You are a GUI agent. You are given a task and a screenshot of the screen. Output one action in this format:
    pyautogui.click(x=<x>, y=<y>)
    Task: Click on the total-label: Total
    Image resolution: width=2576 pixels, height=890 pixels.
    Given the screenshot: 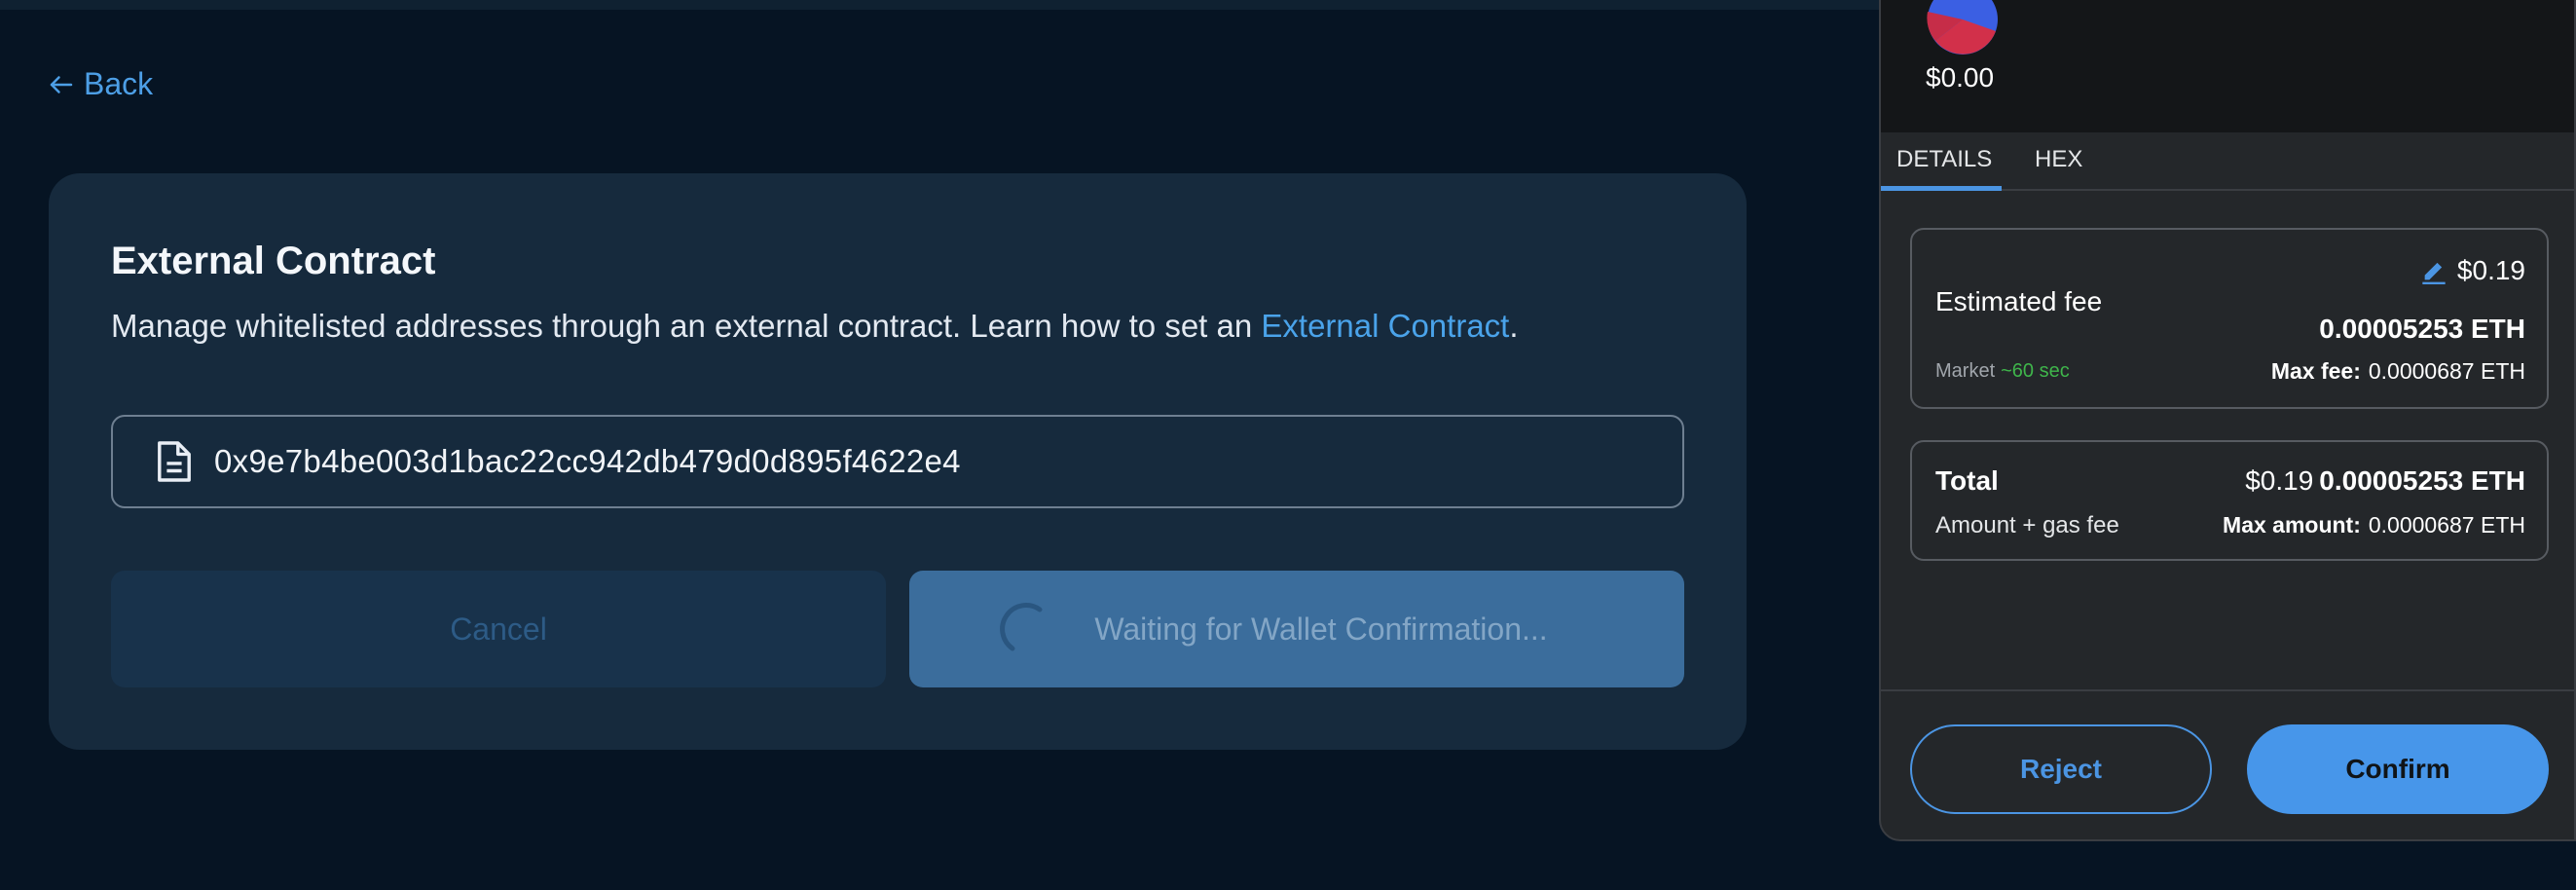 What is the action you would take?
    pyautogui.click(x=1967, y=480)
    